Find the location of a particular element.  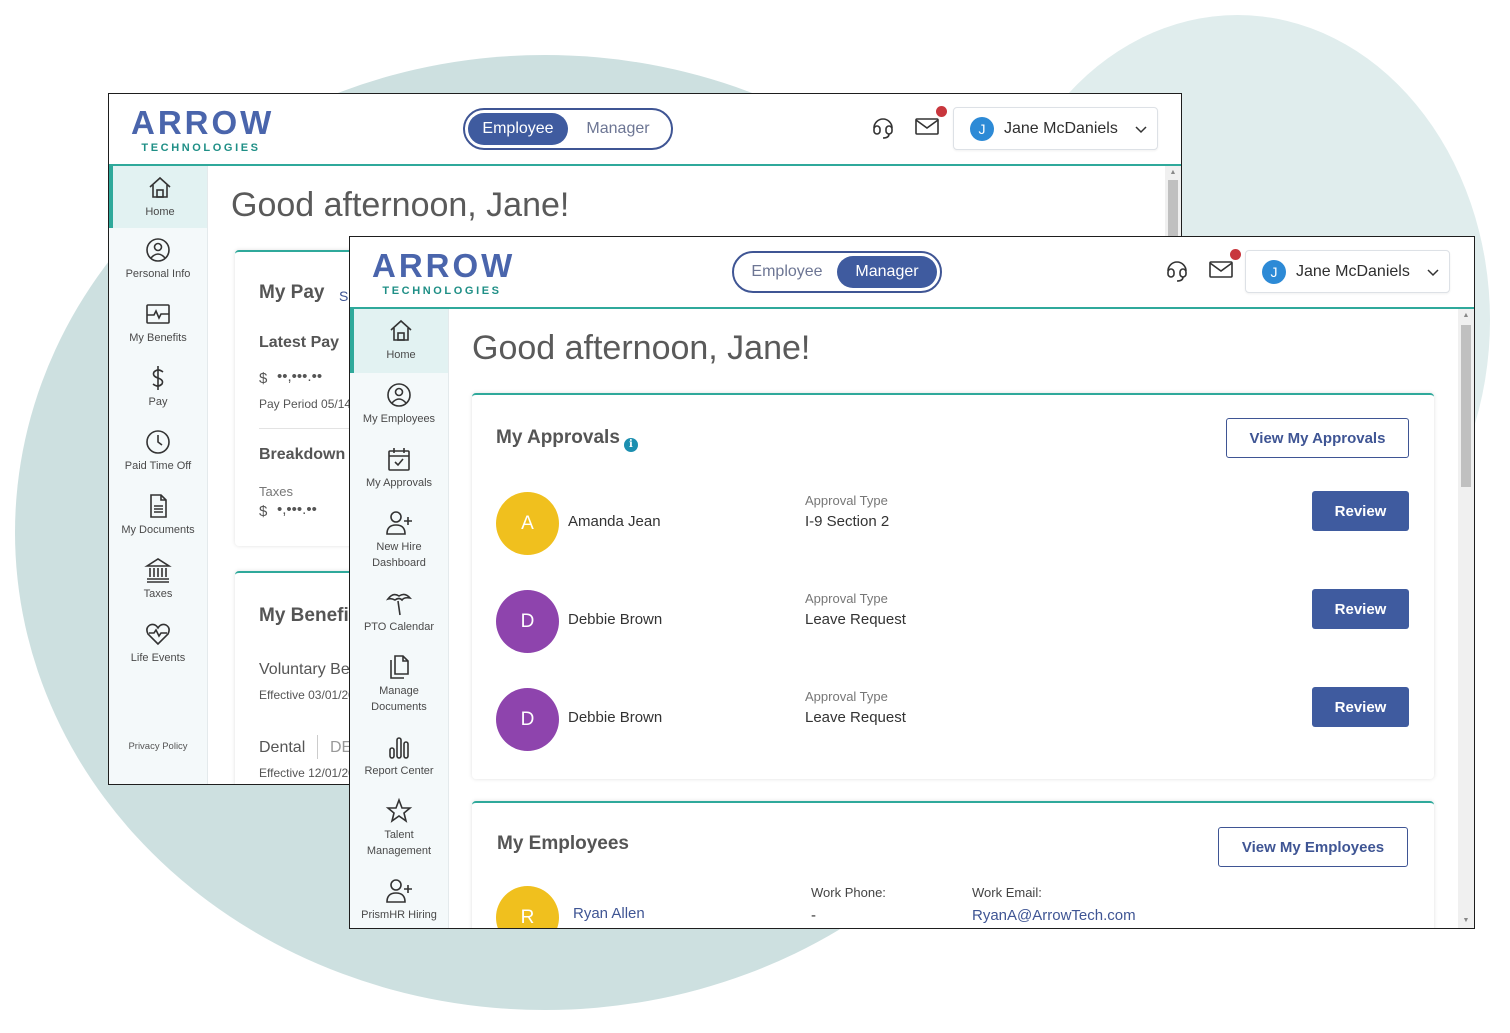

breakdown-label: Breakdown is located at coordinates (302, 454).